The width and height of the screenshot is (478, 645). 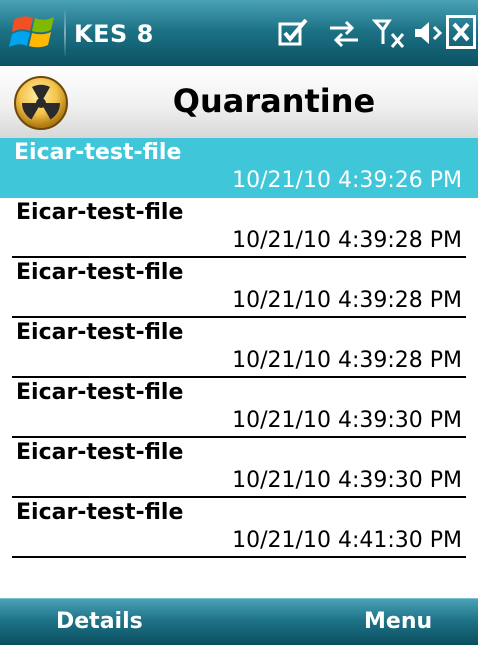 I want to click on page-header: Quarantine, so click(x=239, y=102).